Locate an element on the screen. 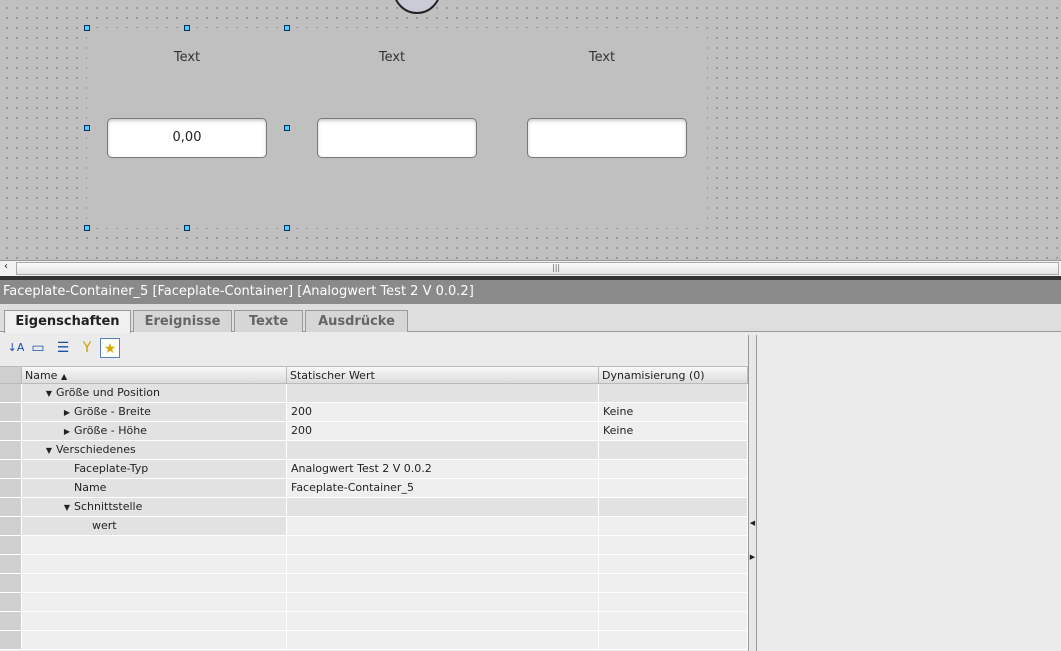 This screenshot has height=651, width=1061. faceplate-container-3: Text is located at coordinates (602, 128).